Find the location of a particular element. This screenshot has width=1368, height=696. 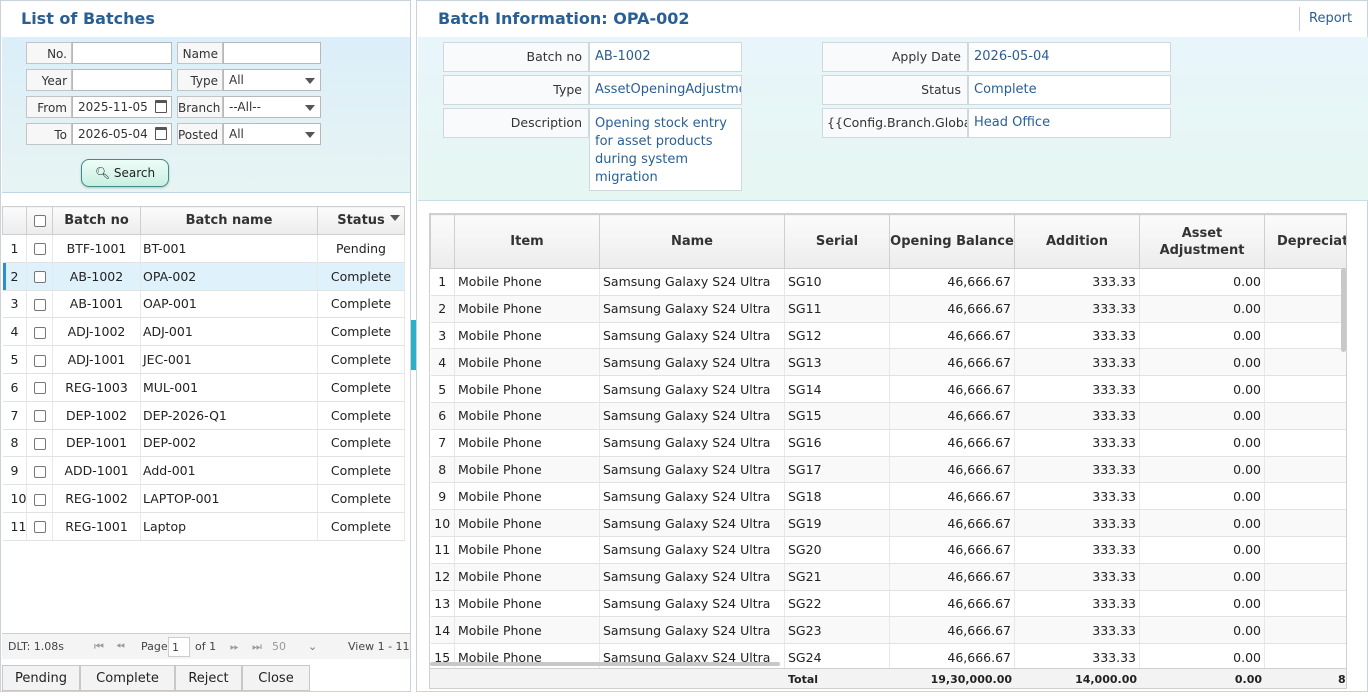

type-select: All is located at coordinates (272, 80).